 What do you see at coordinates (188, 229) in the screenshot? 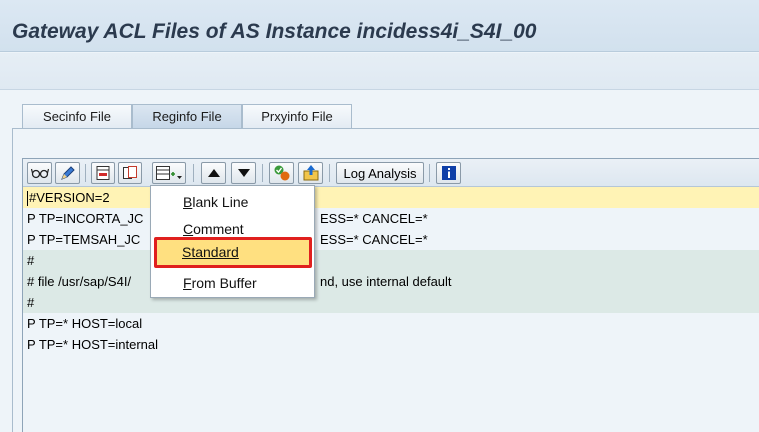
I see `menu-item-mnemonic: C` at bounding box center [188, 229].